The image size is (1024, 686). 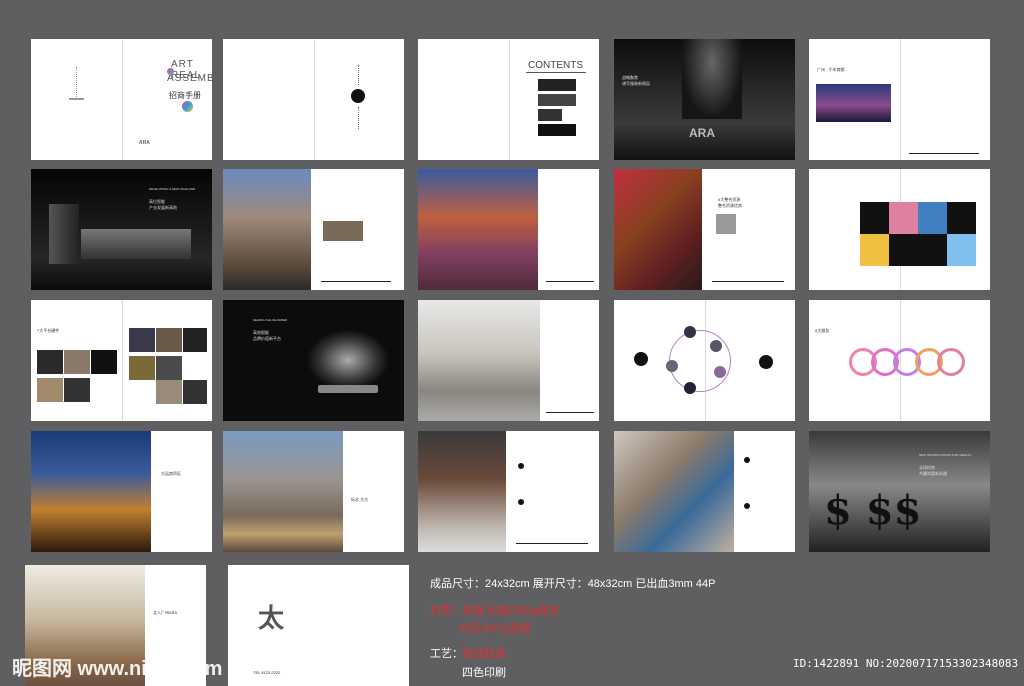 What do you see at coordinates (64, 234) in the screenshot?
I see `highland-building` at bounding box center [64, 234].